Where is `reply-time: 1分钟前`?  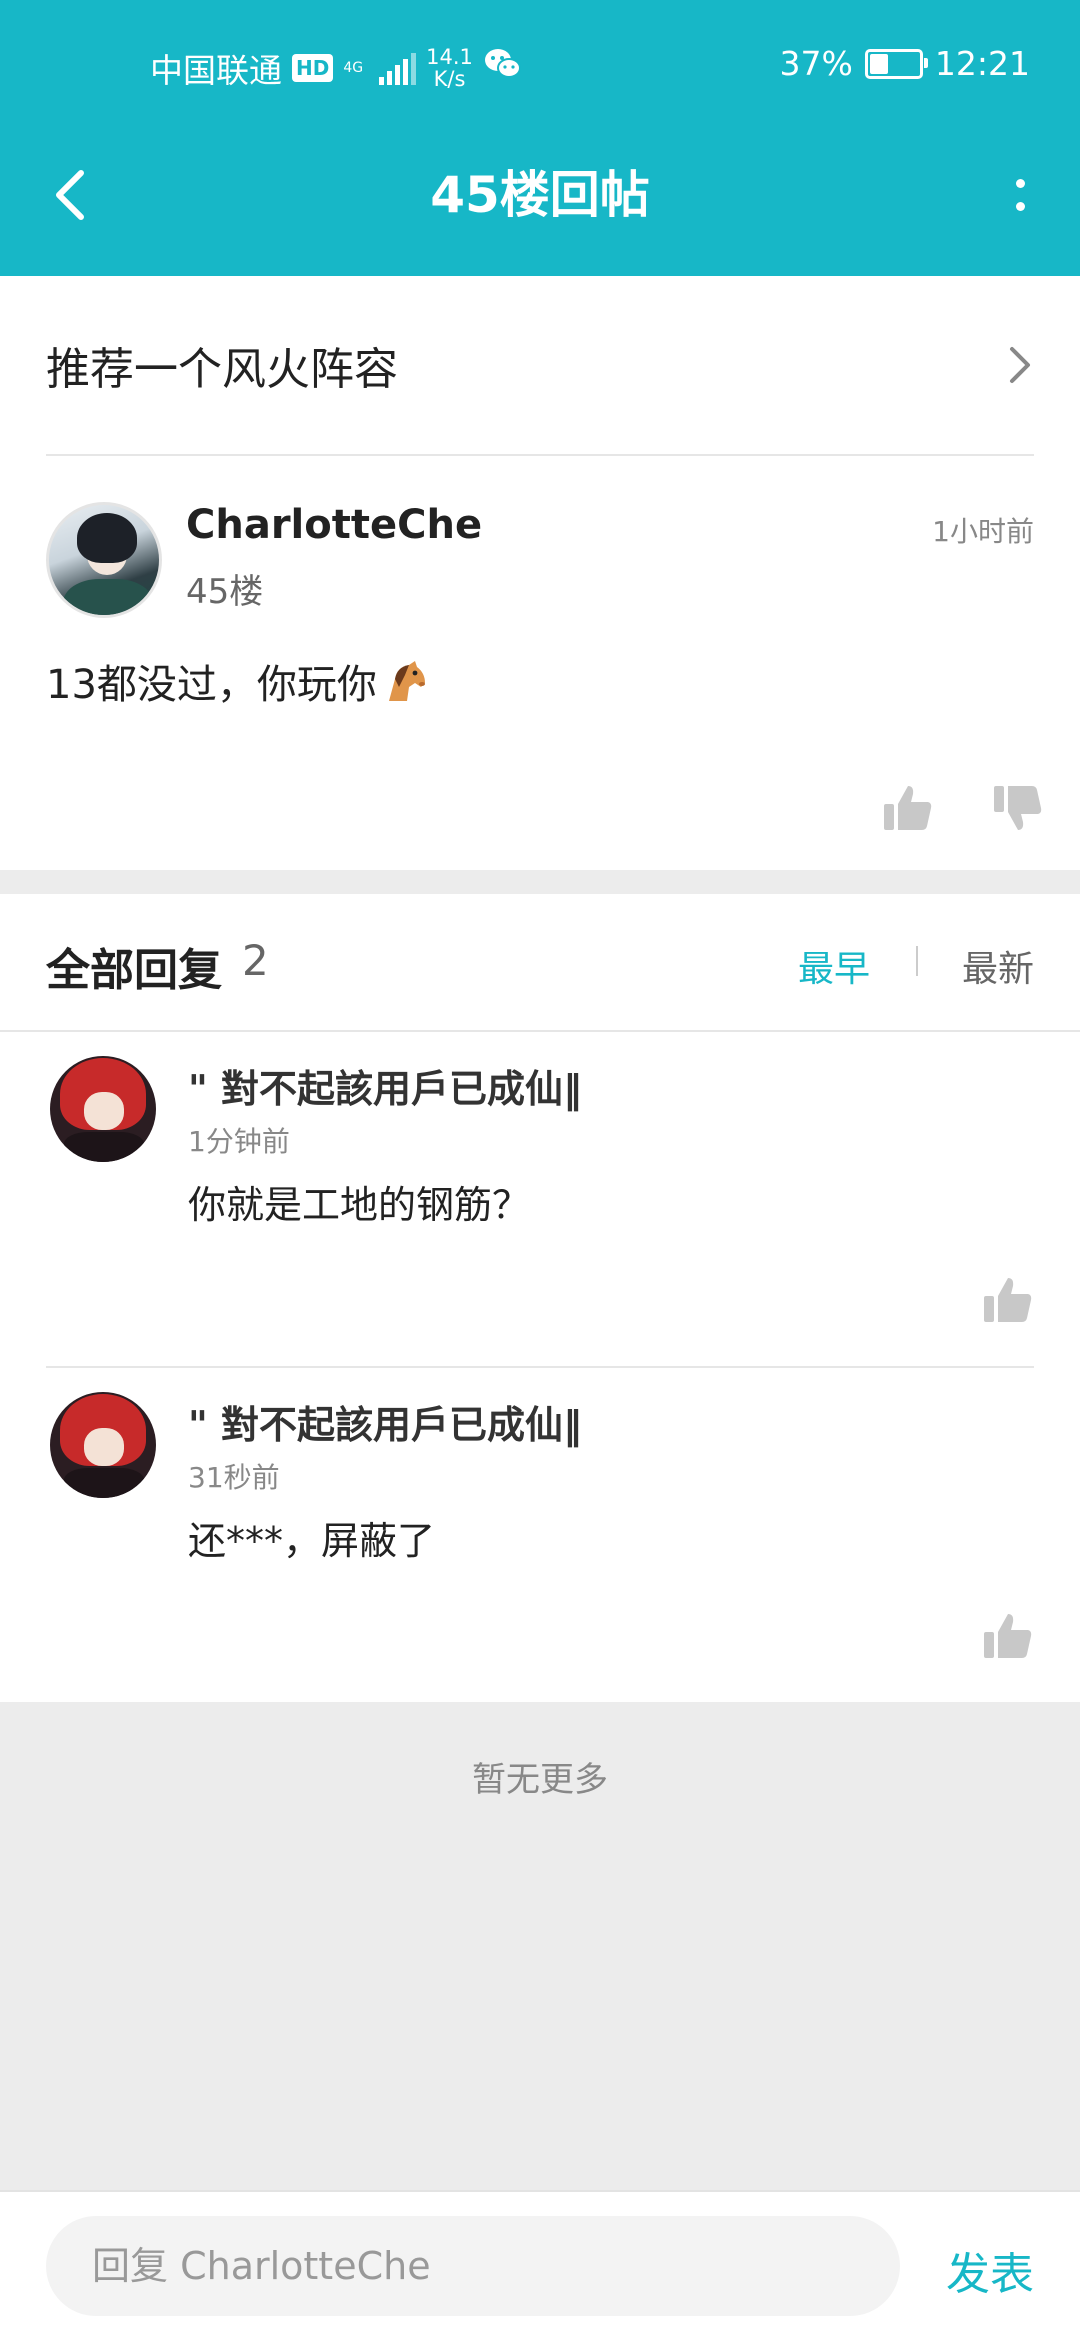 reply-time: 1分钟前 is located at coordinates (239, 1141).